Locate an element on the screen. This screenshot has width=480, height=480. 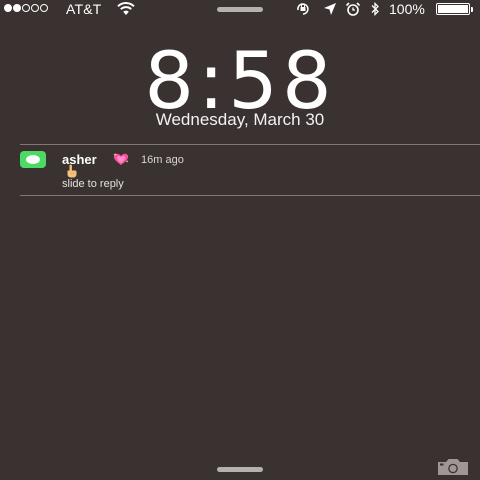
battery-level is located at coordinates (453, 9).